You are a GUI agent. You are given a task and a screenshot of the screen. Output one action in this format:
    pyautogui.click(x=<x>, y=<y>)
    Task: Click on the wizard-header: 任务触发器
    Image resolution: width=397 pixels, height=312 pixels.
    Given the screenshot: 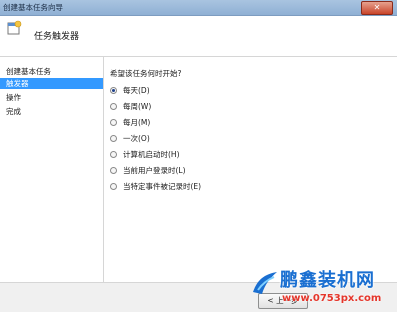 What is the action you would take?
    pyautogui.click(x=198, y=36)
    